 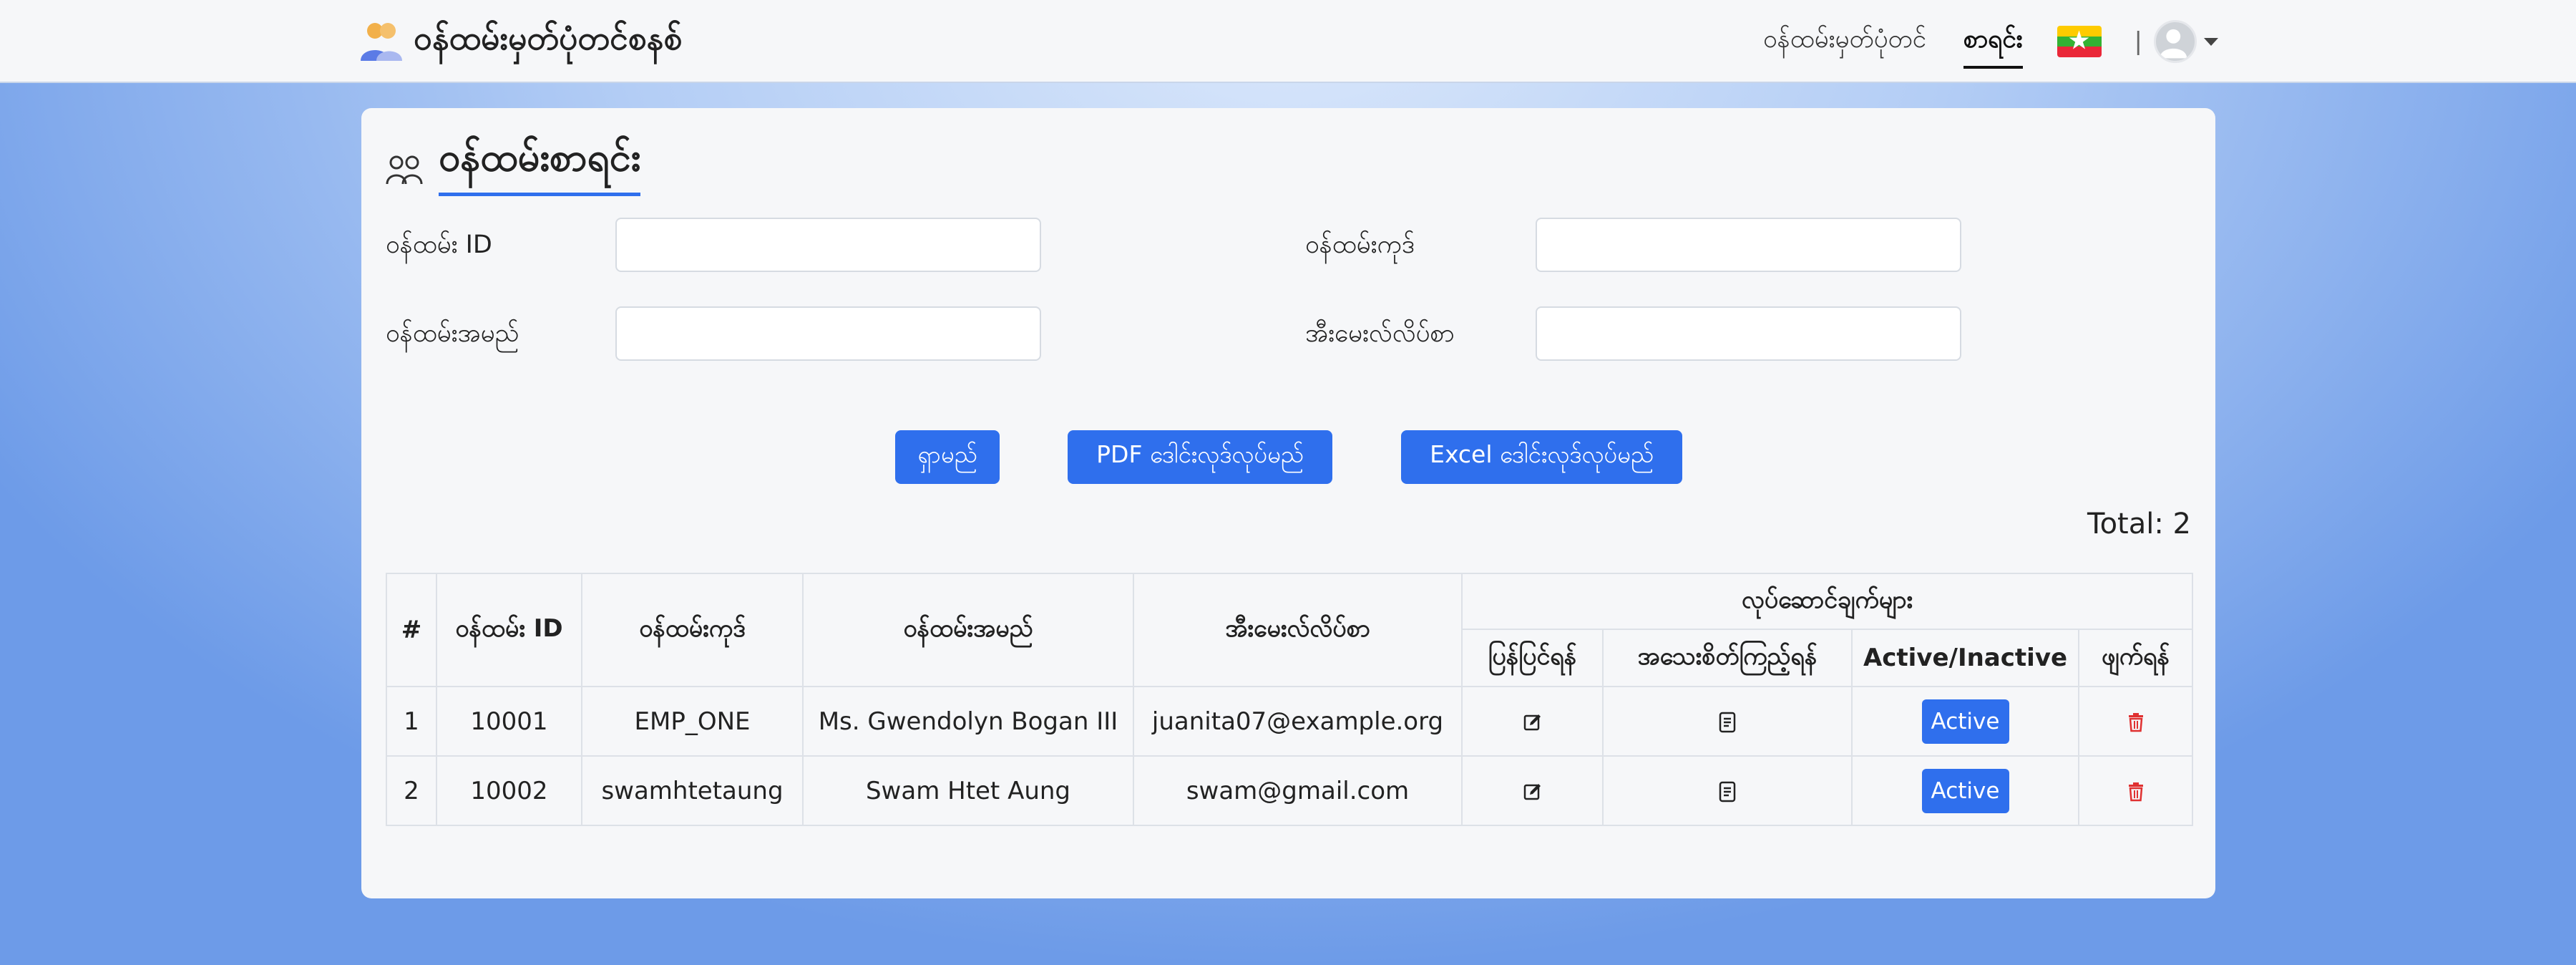 What do you see at coordinates (509, 630) in the screenshot?
I see `header-employee-id: ဝန်ထမ်း ID` at bounding box center [509, 630].